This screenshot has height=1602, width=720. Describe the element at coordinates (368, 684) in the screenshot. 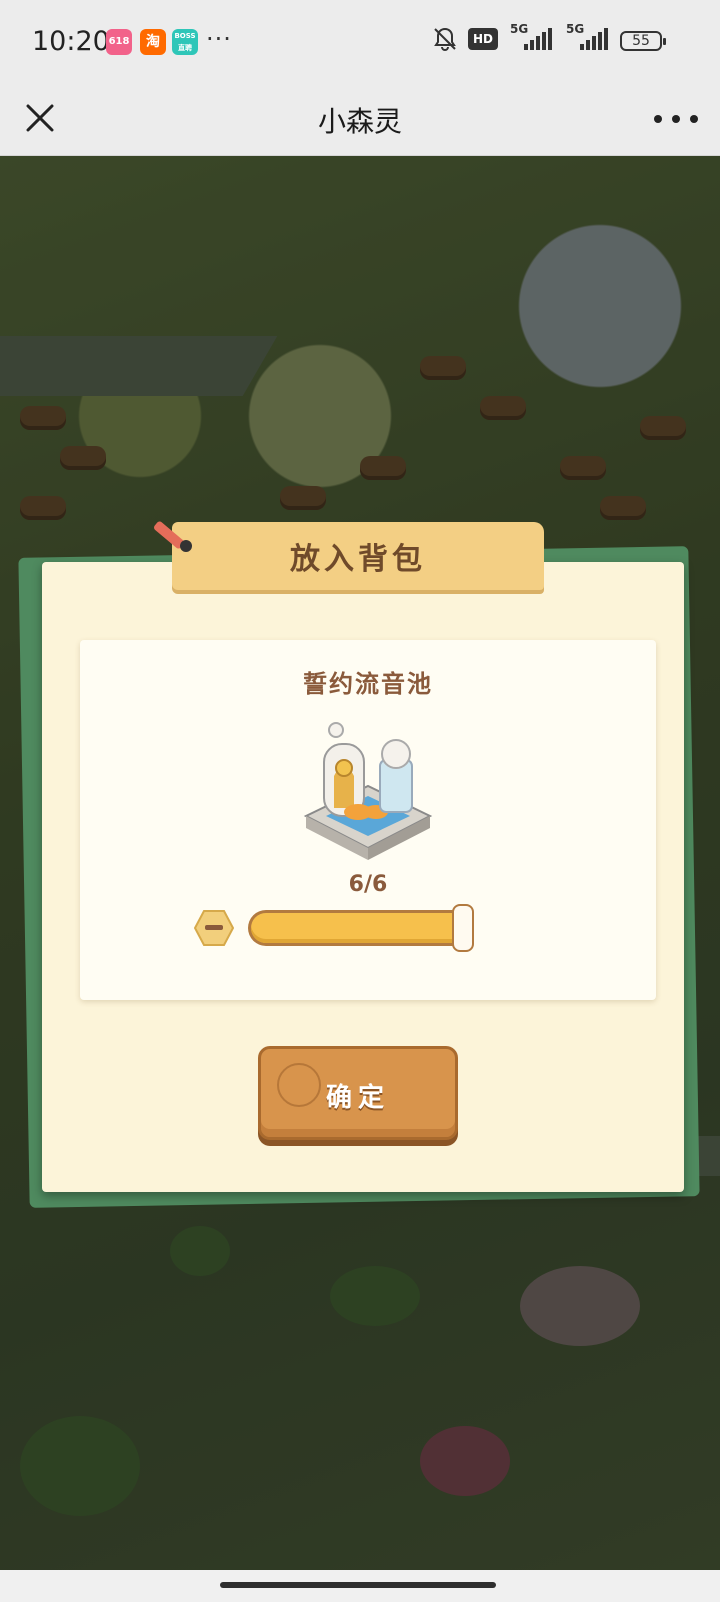

I see `item-name: 誓约流音池` at that location.